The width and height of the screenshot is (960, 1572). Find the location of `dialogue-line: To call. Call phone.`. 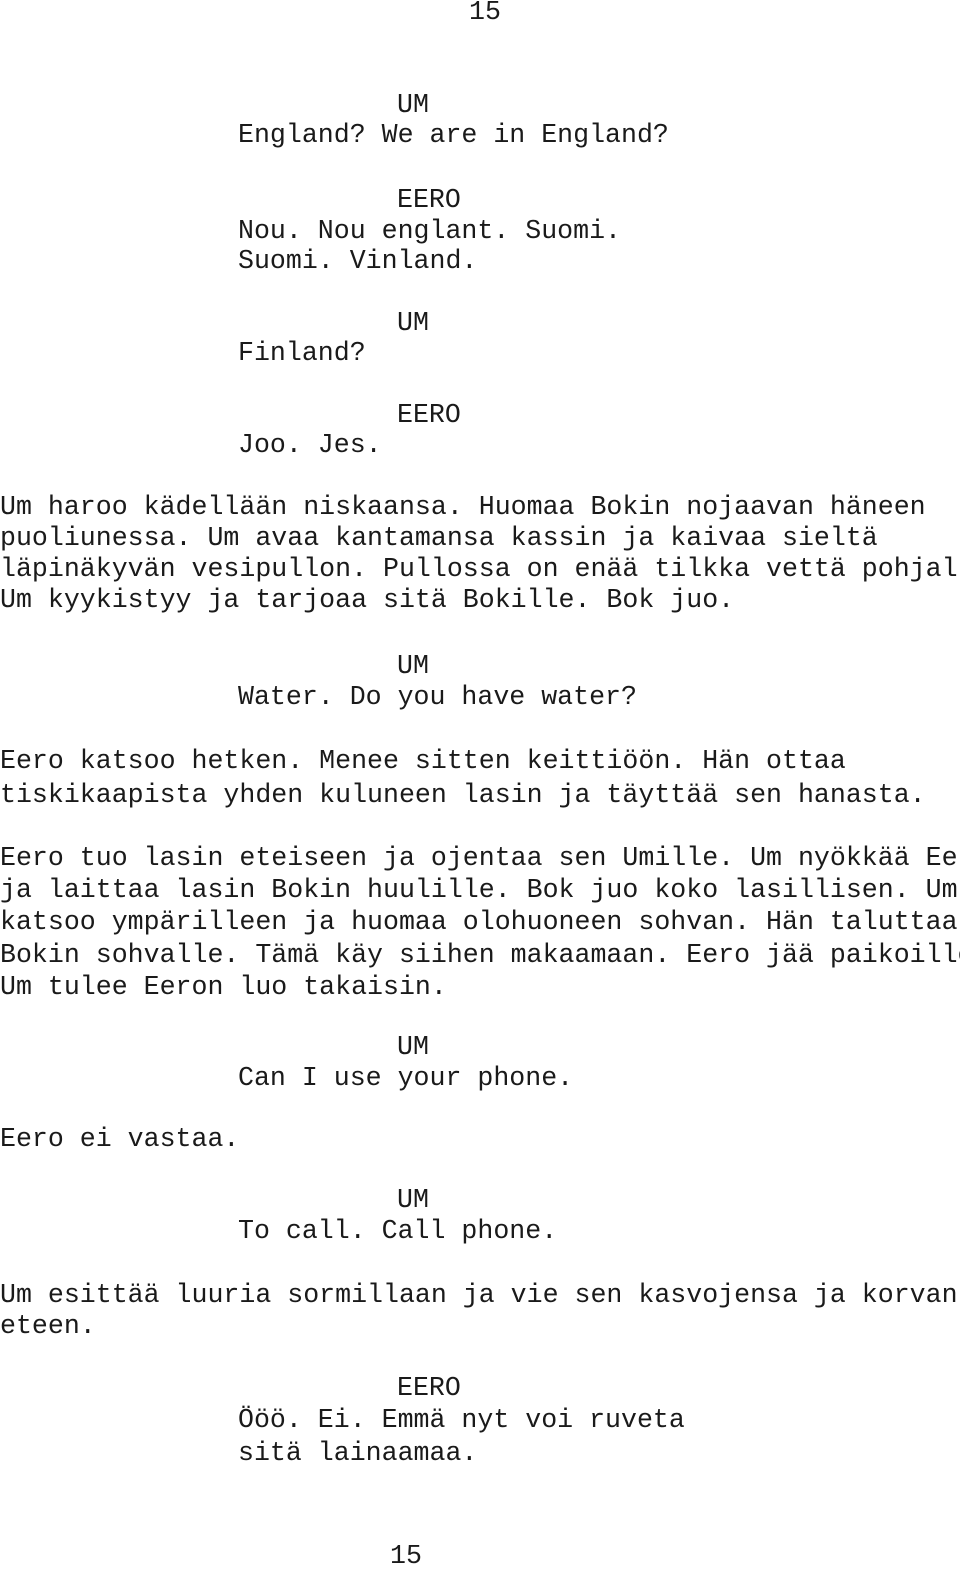

dialogue-line: To call. Call phone. is located at coordinates (398, 1231).